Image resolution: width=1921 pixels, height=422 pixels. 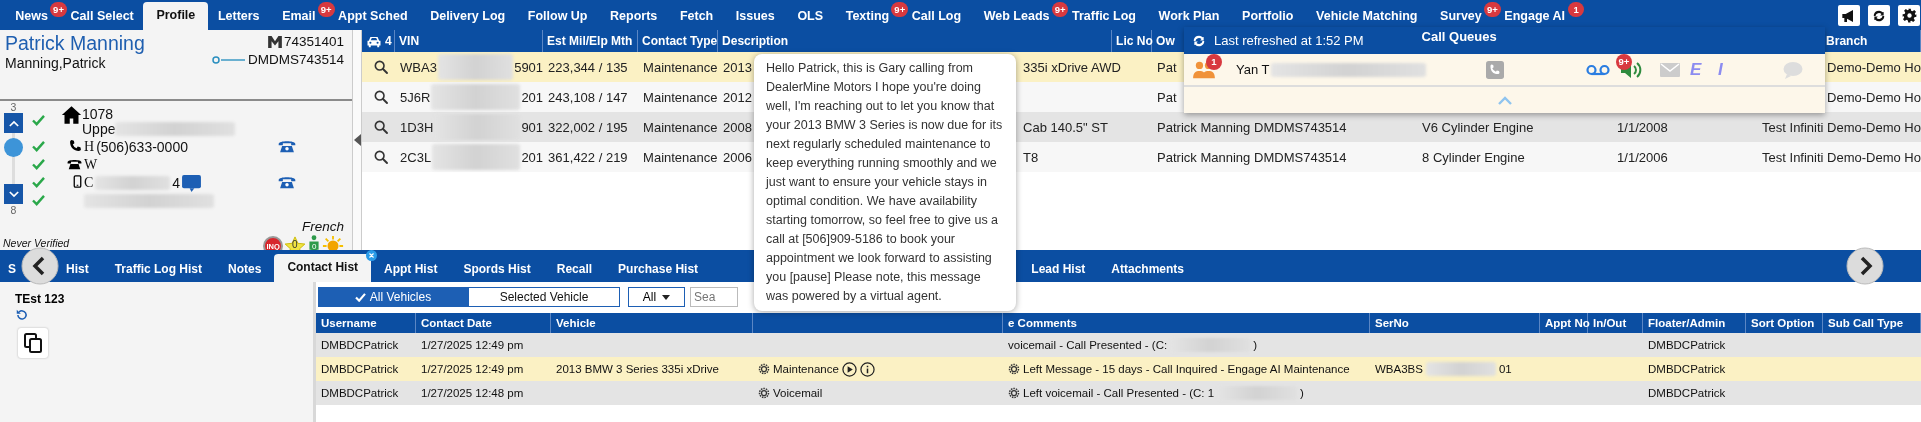 I want to click on info-icon, so click(x=867, y=369).